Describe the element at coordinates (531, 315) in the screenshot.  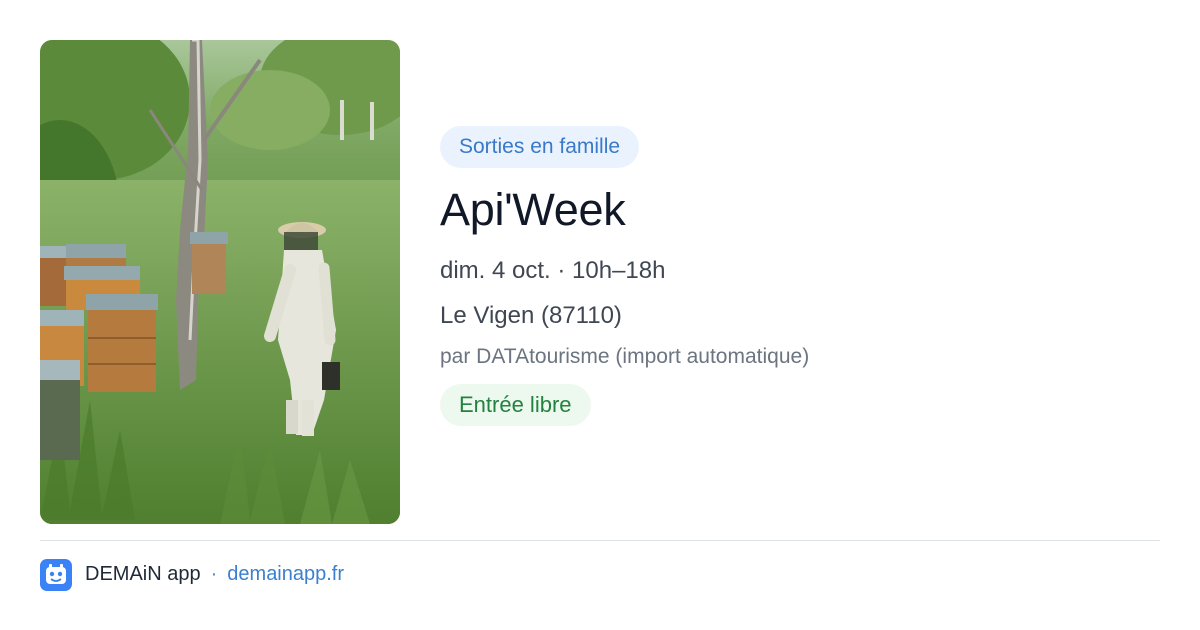
I see `event-location: Le Vigen (87110)` at that location.